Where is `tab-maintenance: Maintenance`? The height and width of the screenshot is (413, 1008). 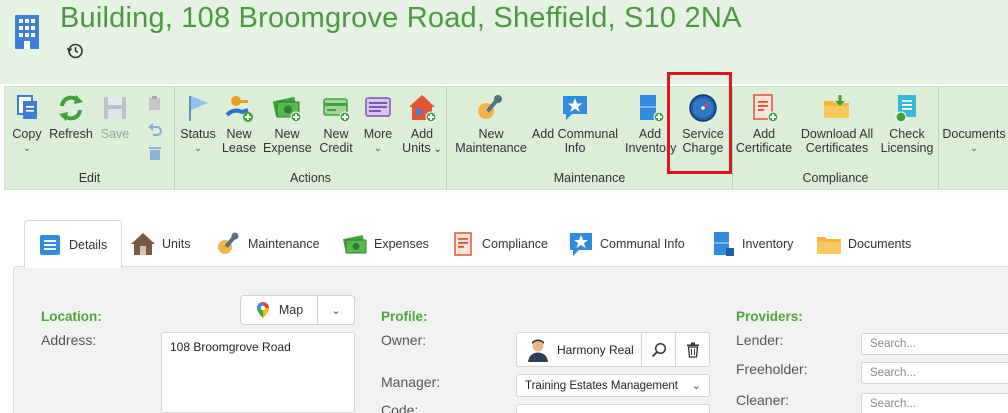
tab-maintenance: Maintenance is located at coordinates (268, 244).